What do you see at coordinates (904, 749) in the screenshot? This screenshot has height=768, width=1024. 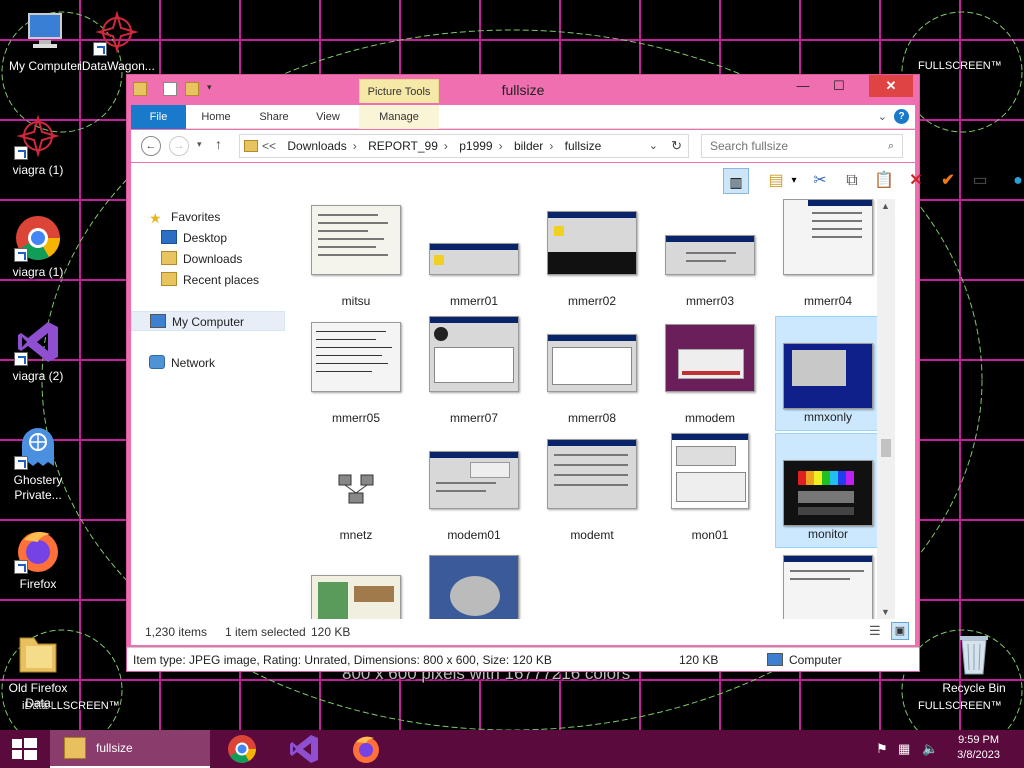 I see `network-tray-icon: ▦` at bounding box center [904, 749].